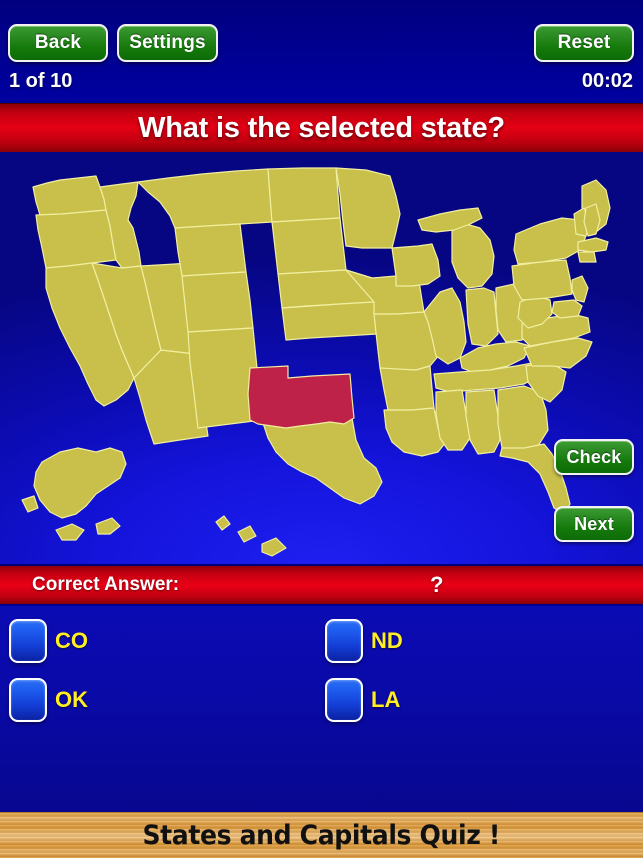 This screenshot has width=643, height=858. Describe the element at coordinates (364, 641) in the screenshot. I see `answer-option-nd: ND` at that location.